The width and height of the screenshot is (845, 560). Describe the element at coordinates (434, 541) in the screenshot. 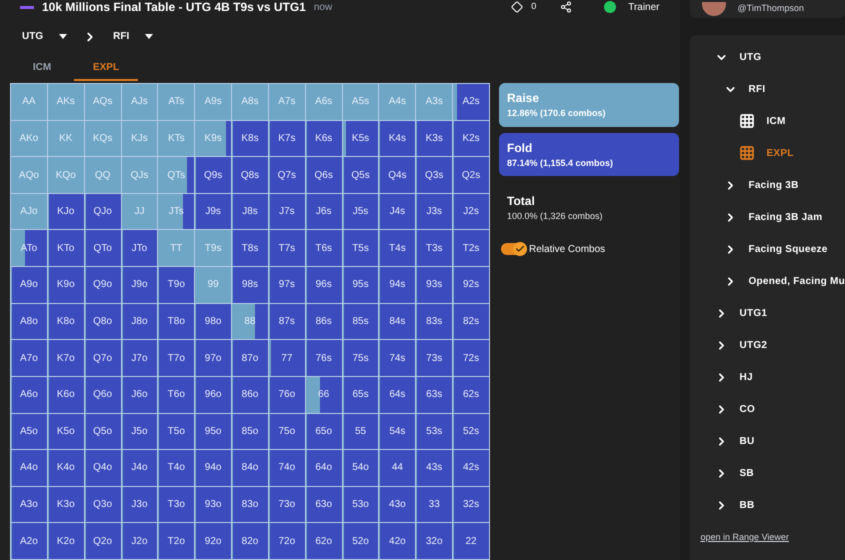

I see `hand-cell: 32o` at that location.